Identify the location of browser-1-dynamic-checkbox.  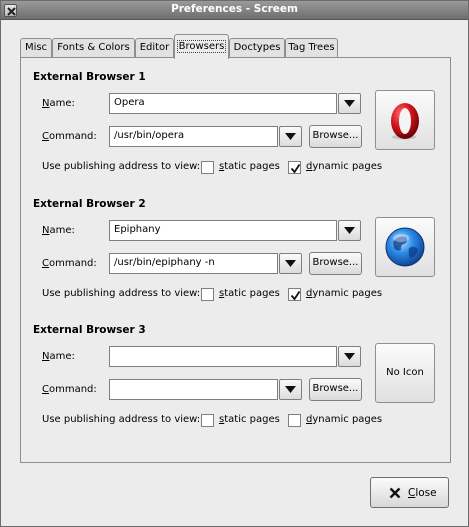
(294, 167).